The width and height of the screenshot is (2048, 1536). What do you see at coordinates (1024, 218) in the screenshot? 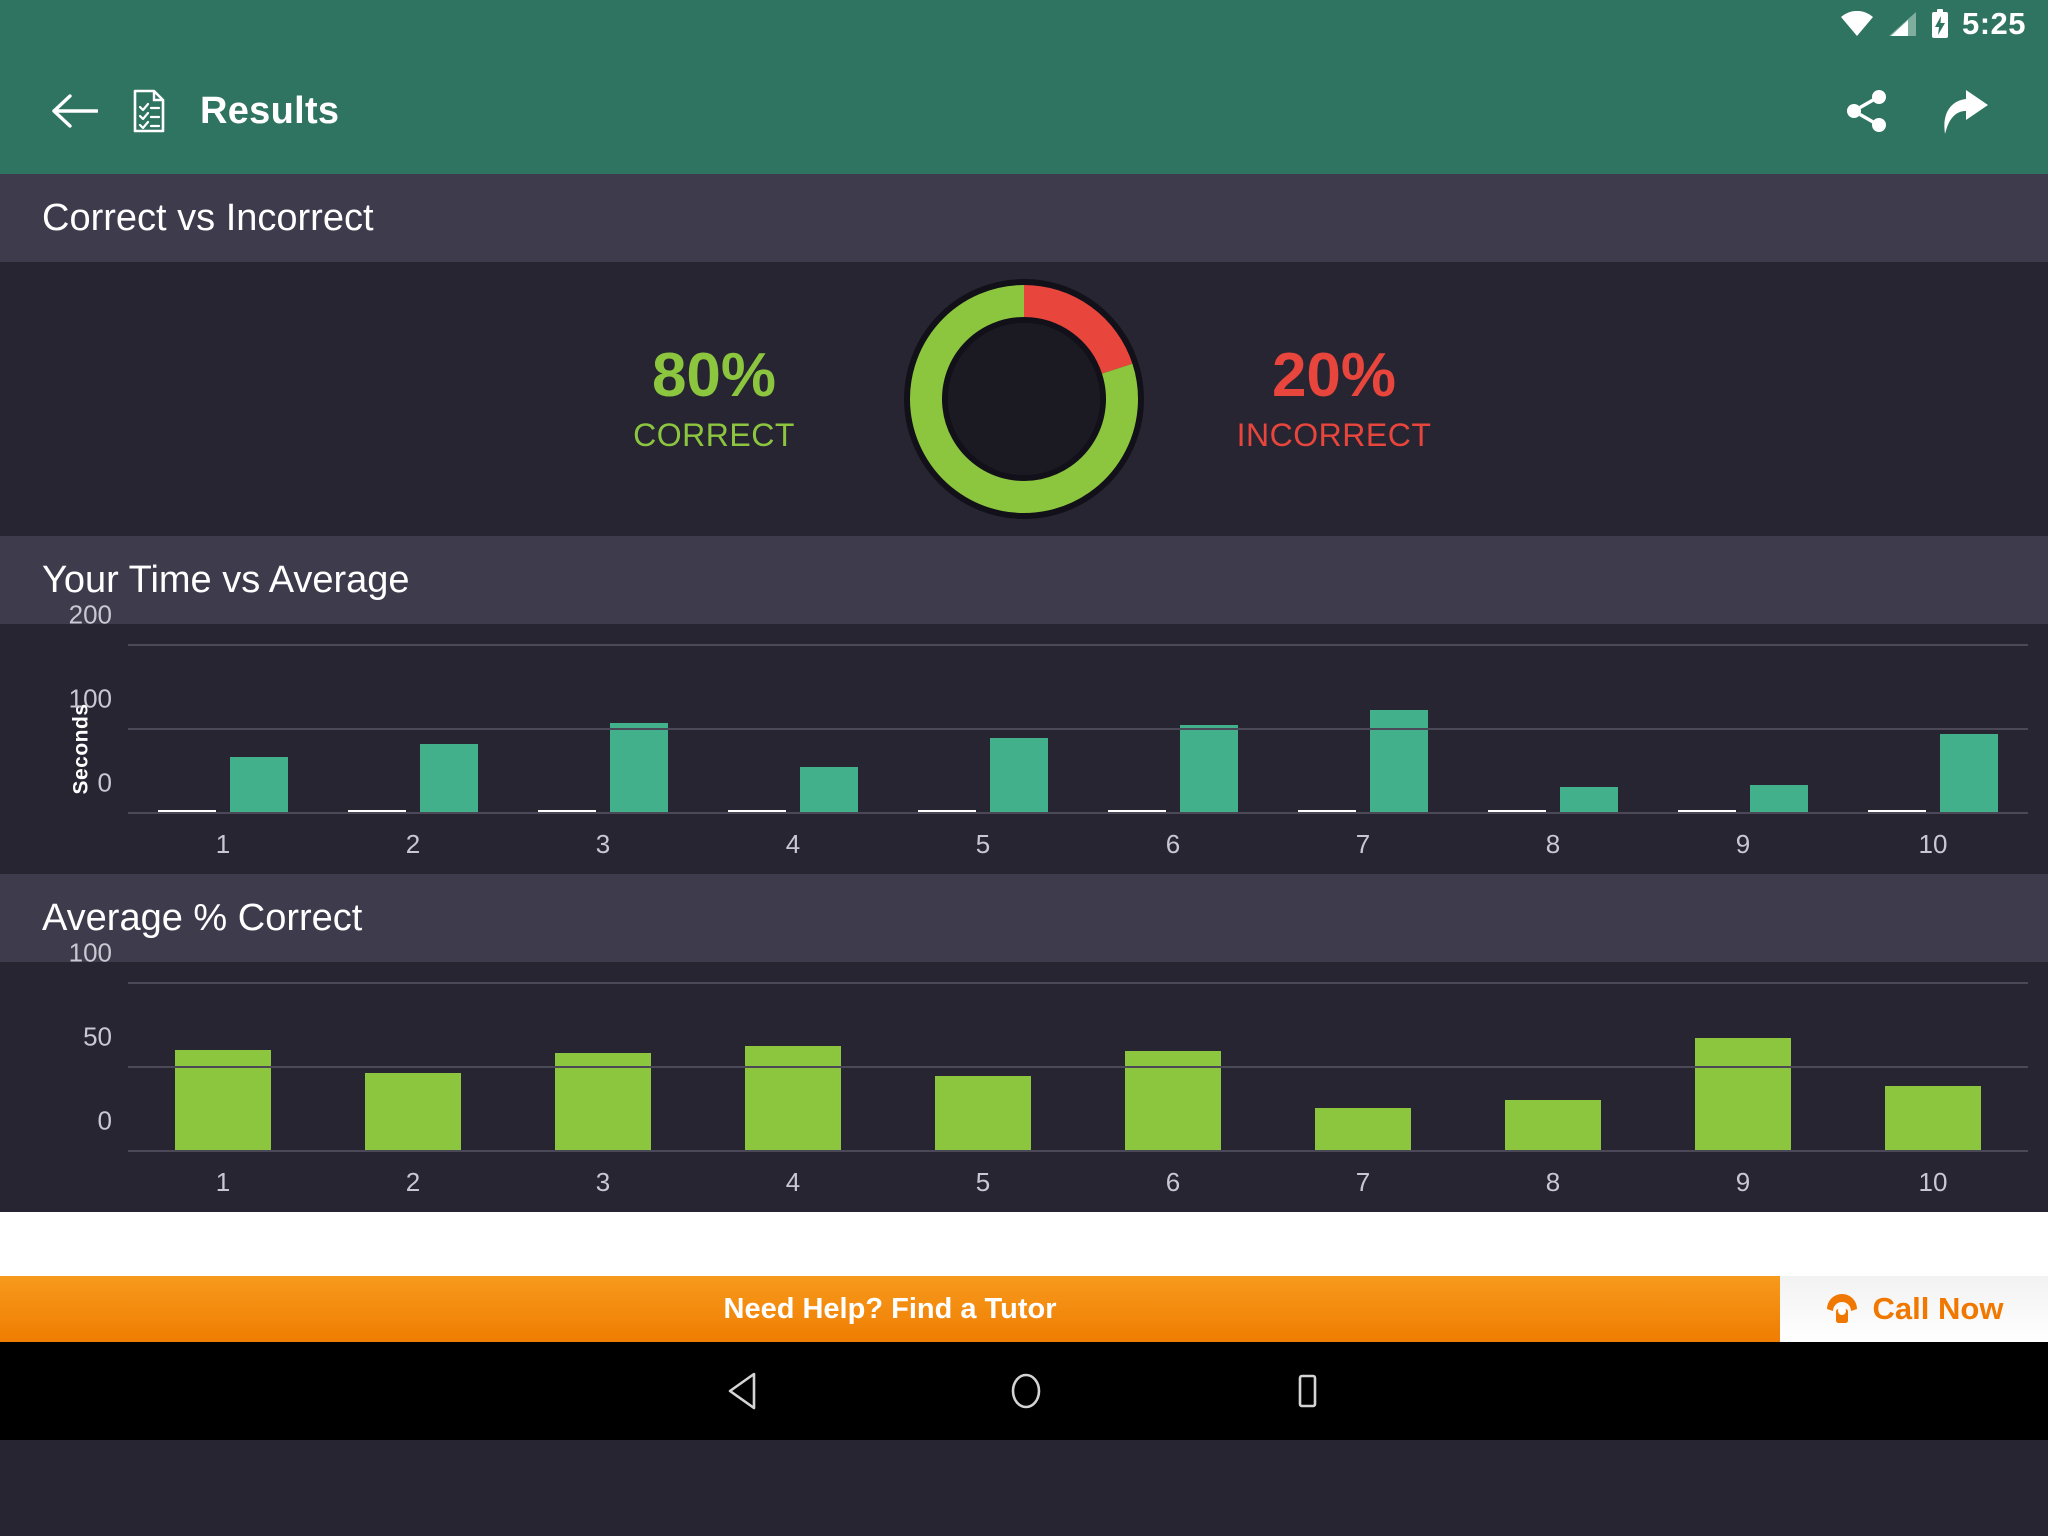
I see `section-header-correct-vs-incorrect: Correct vs Incorrect` at bounding box center [1024, 218].